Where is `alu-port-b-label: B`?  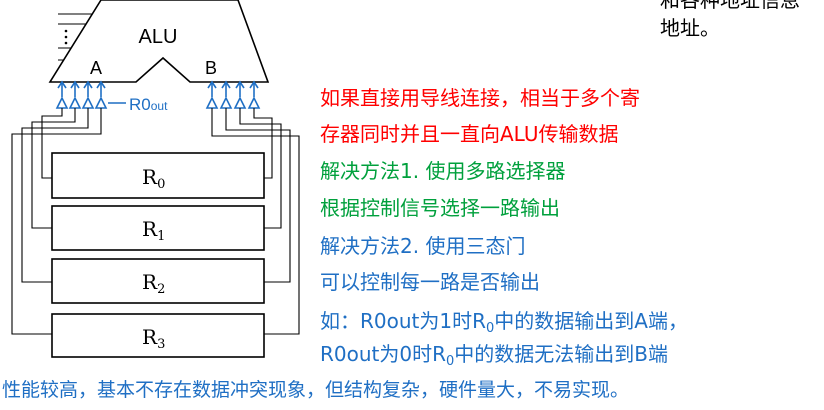
alu-port-b-label: B is located at coordinates (211, 68).